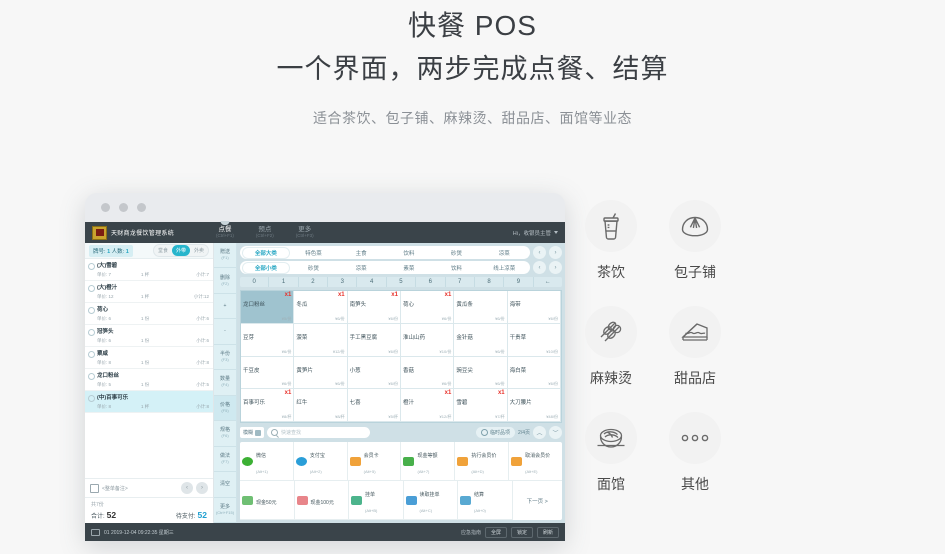 The image size is (945, 554). What do you see at coordinates (149, 380) in the screenshot?
I see `table-row: 龙口粉丝 单价: 5 1 份 小计:5` at bounding box center [149, 380].